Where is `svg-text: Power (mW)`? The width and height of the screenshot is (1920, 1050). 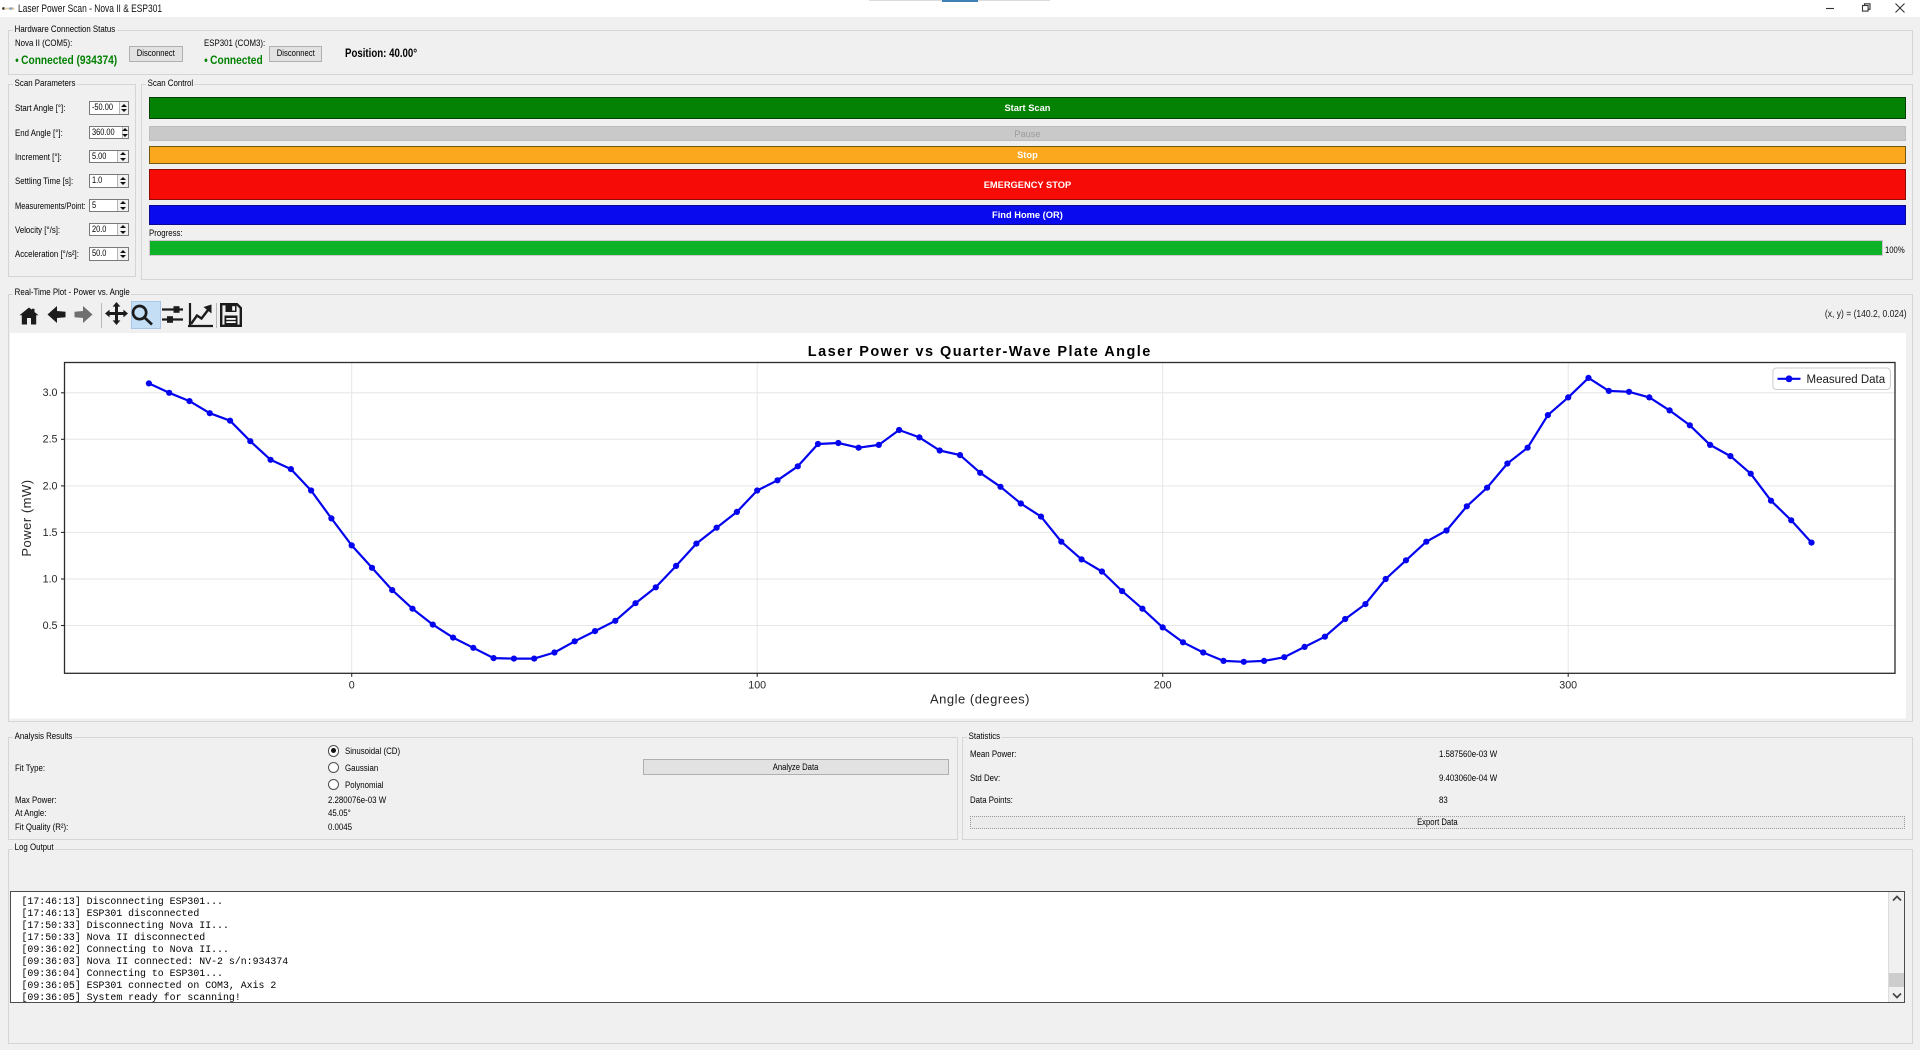 svg-text: Power (mW) is located at coordinates (26, 517).